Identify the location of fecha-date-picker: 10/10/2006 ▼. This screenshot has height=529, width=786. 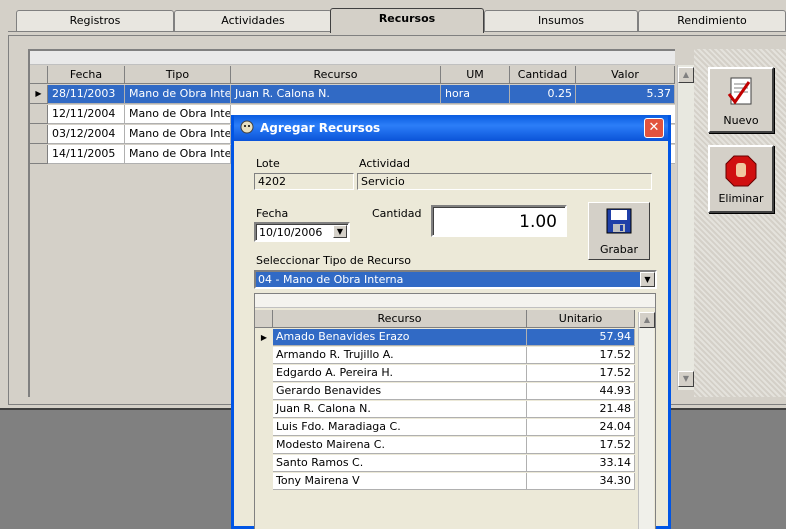
(302, 232).